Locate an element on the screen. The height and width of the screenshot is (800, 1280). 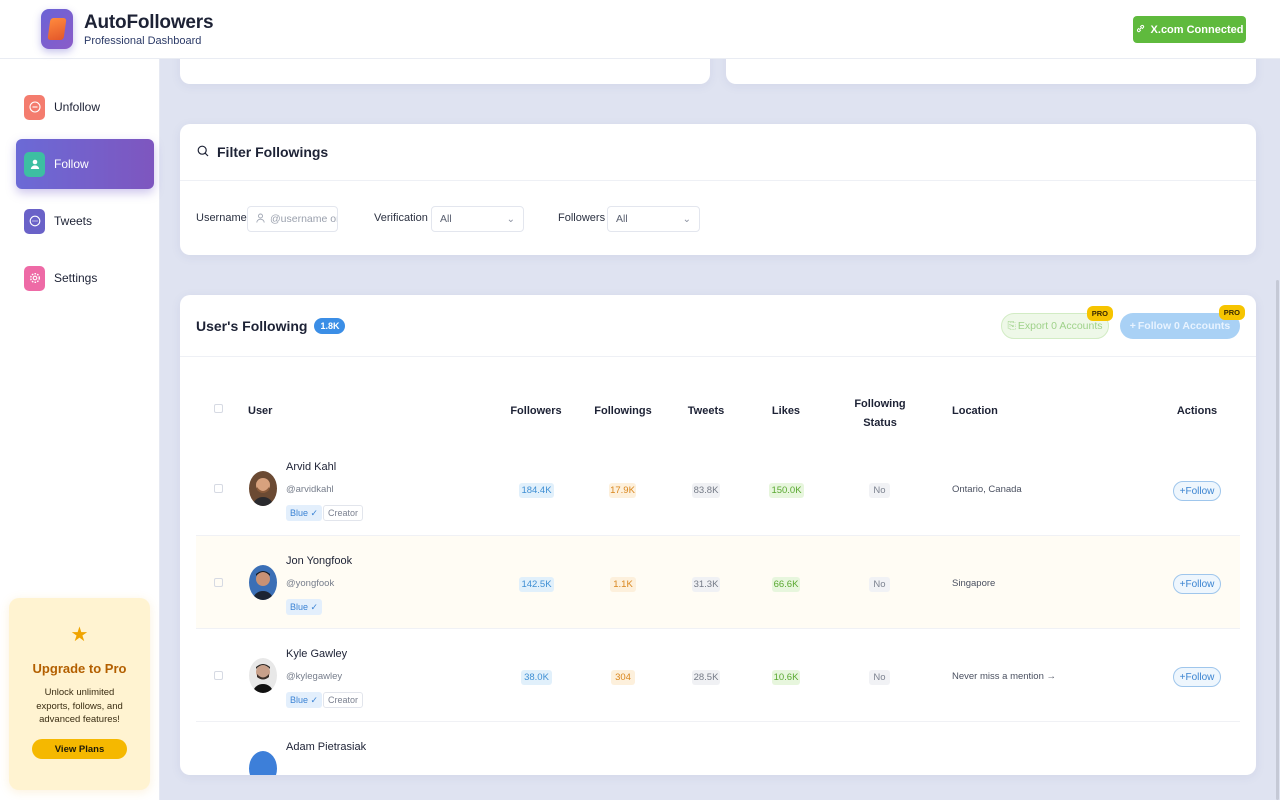
tweets-count: 28.5K is located at coordinates (706, 677).